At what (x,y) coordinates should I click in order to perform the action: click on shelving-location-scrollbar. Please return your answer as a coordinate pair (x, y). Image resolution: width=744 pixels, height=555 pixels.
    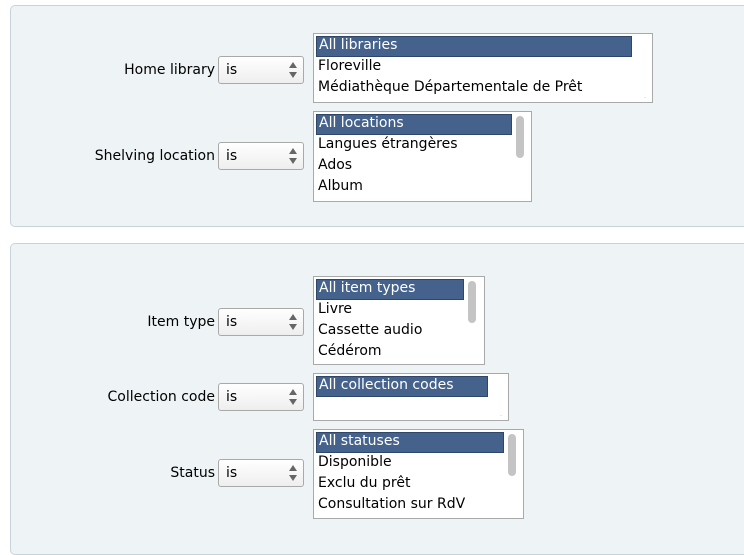
    Looking at the image, I should click on (520, 137).